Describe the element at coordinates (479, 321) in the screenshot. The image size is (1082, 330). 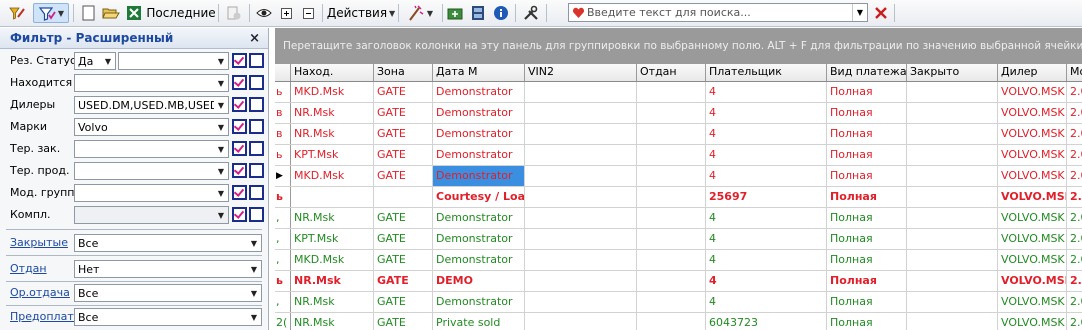
I see `table-cell: Private sold` at that location.